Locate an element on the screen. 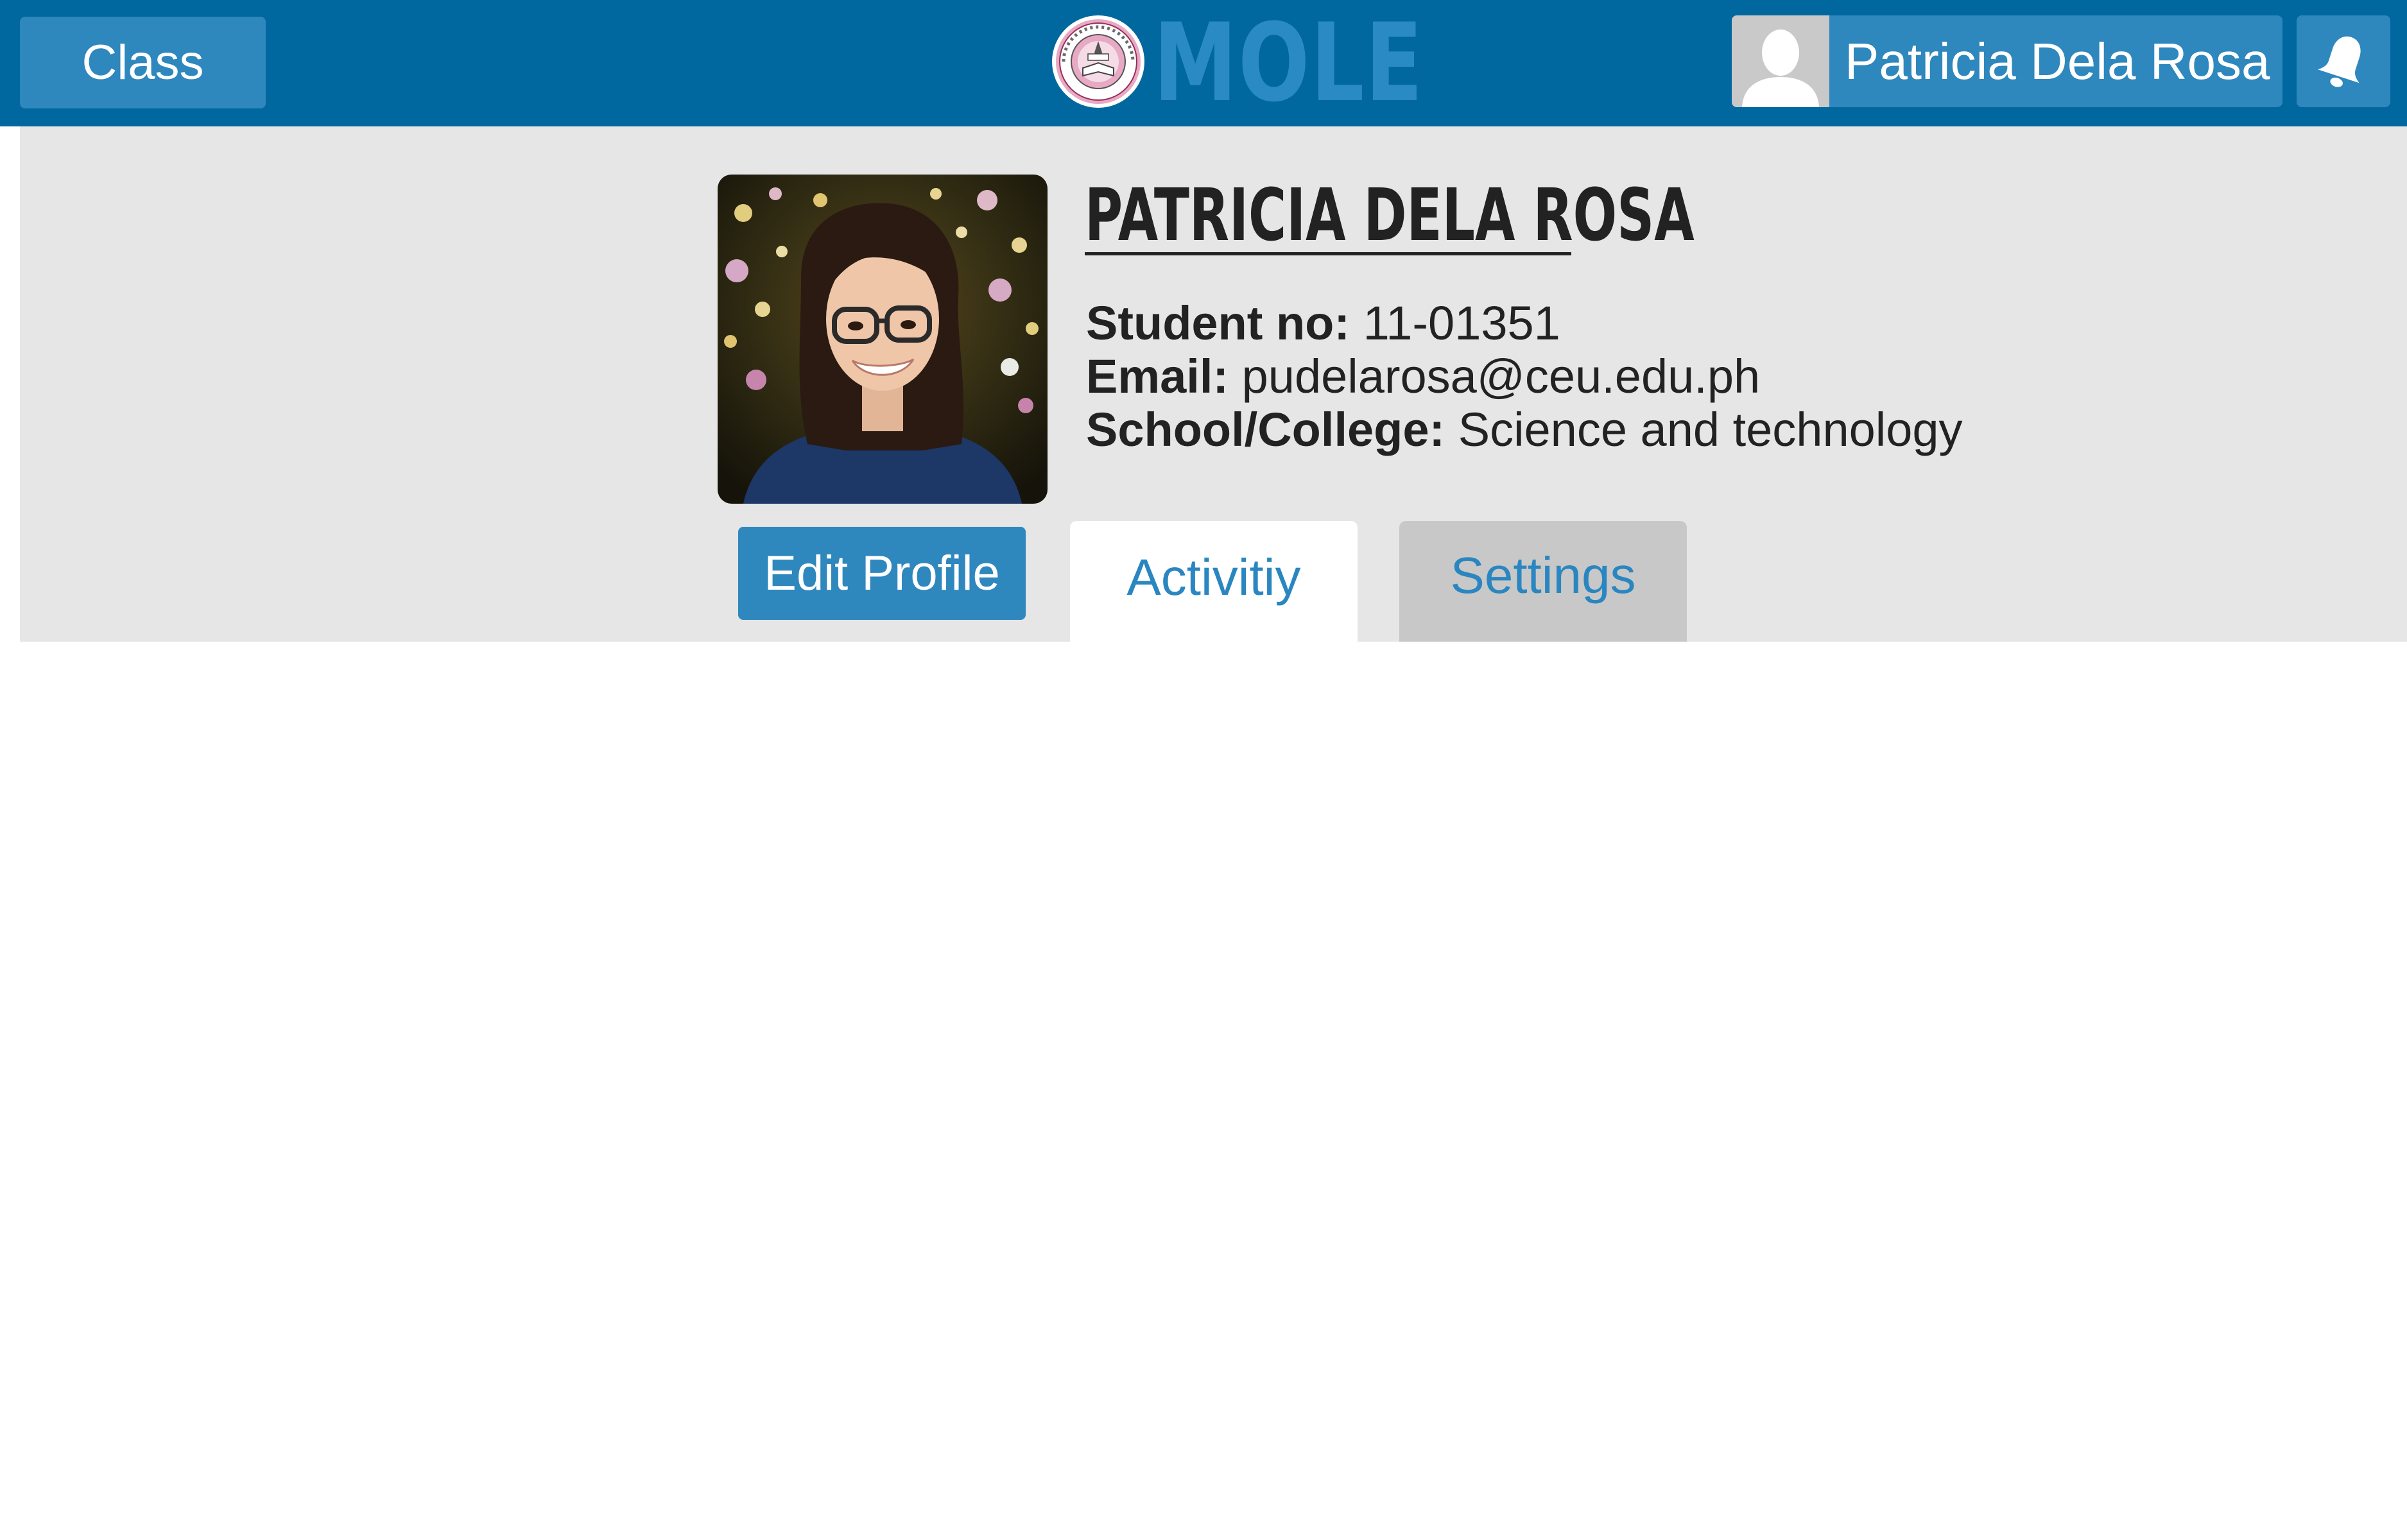  student-number-value: 11-01351 is located at coordinates (1461, 323).